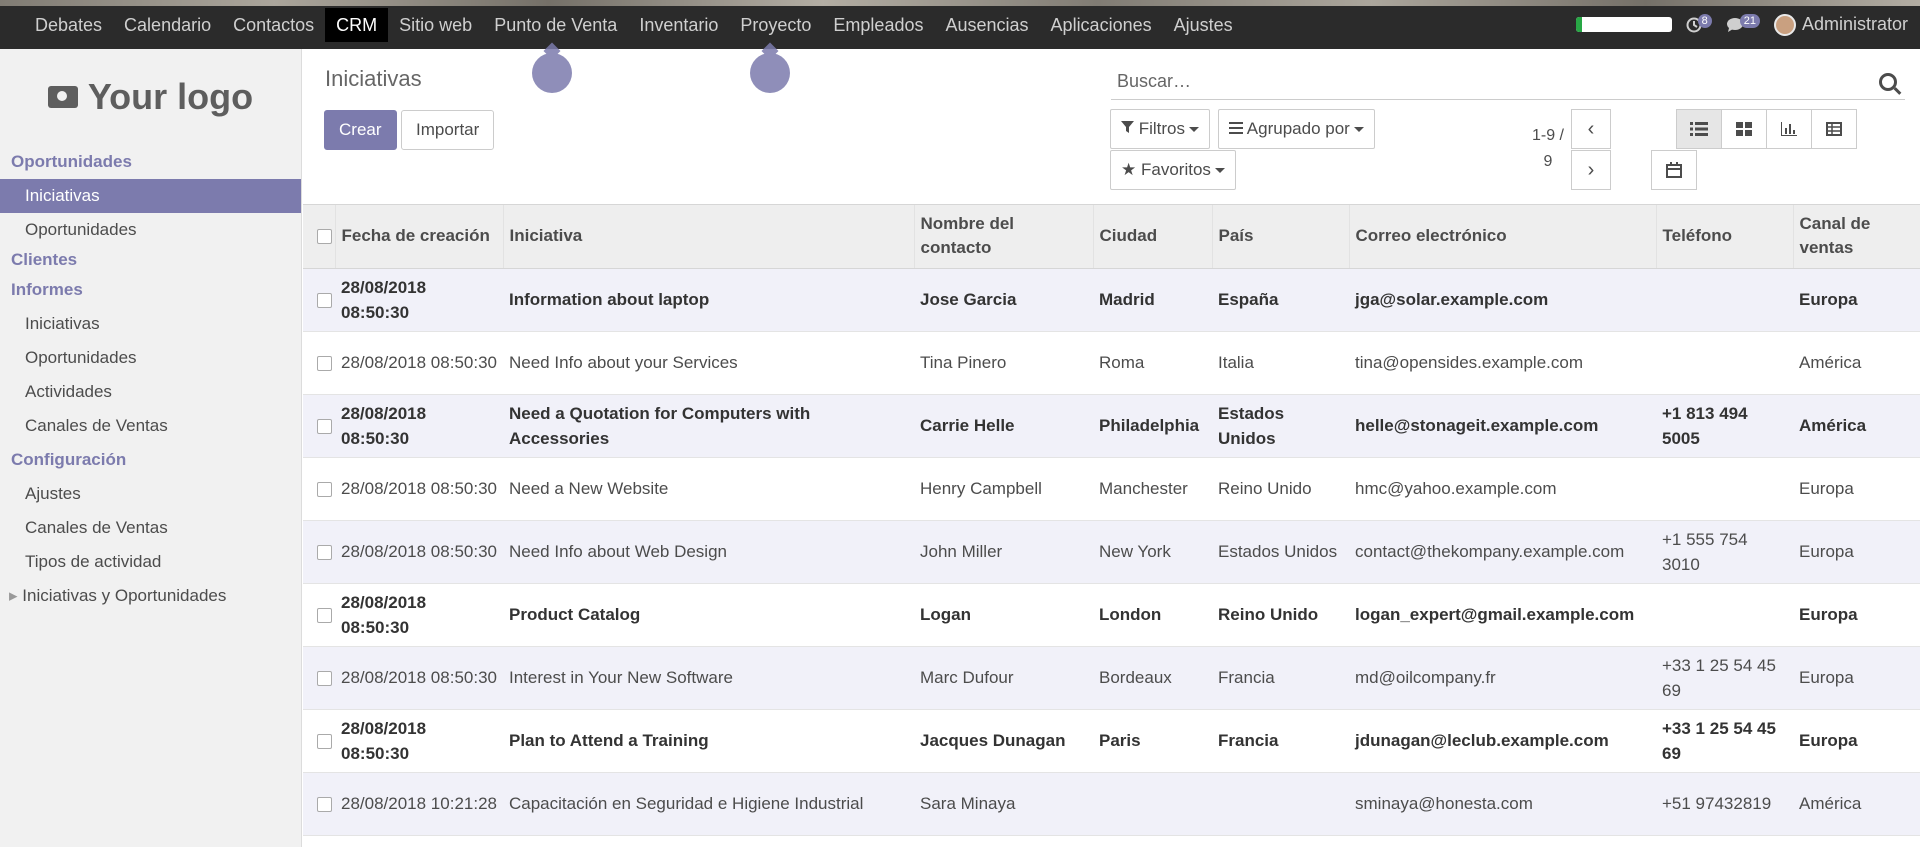 This screenshot has width=1920, height=847. I want to click on groupby-button: Agrupado por, so click(1296, 129).